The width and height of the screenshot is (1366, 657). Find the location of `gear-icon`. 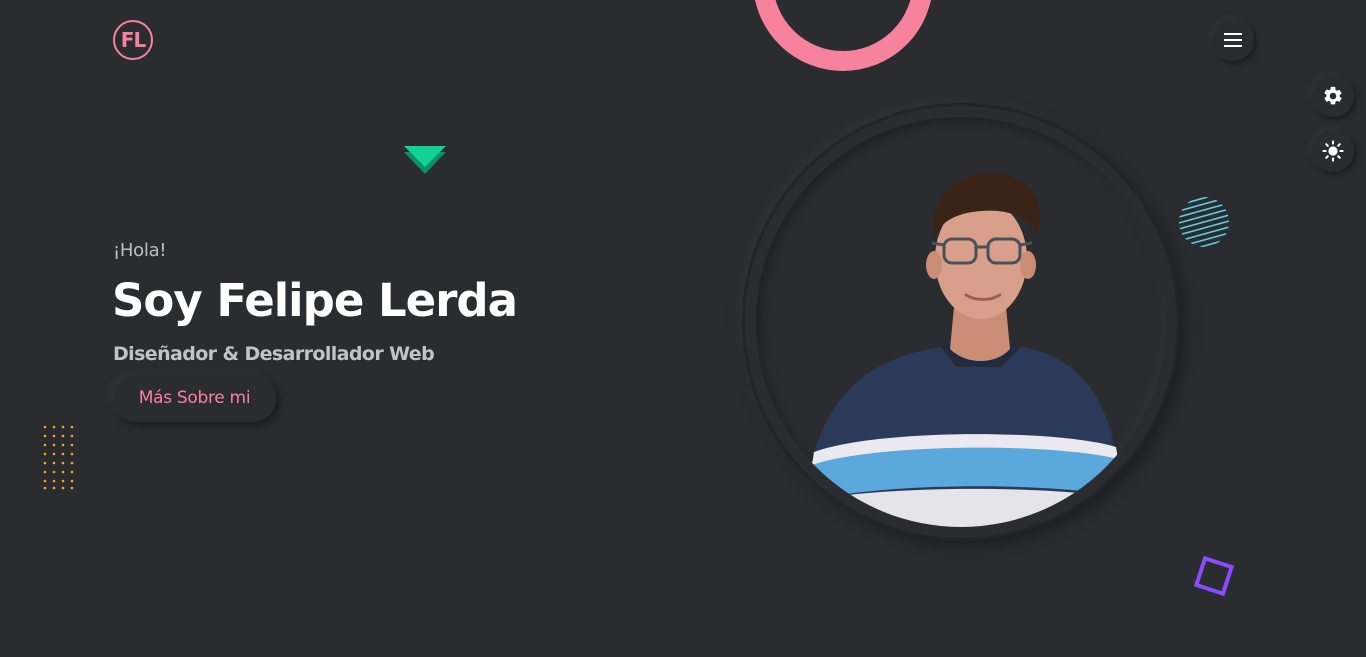

gear-icon is located at coordinates (1333, 95).